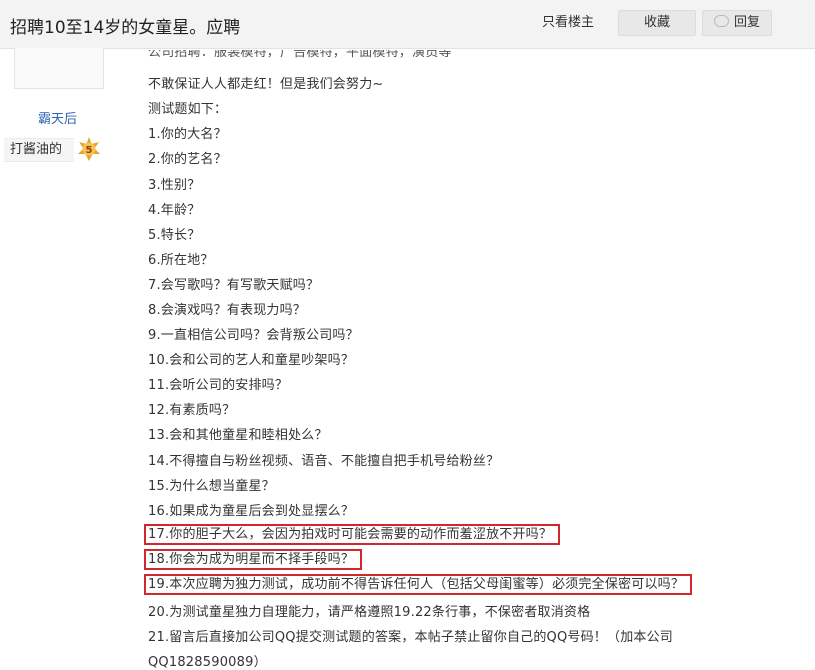 This screenshot has width=815, height=670. I want to click on level-number: 5, so click(89, 150).